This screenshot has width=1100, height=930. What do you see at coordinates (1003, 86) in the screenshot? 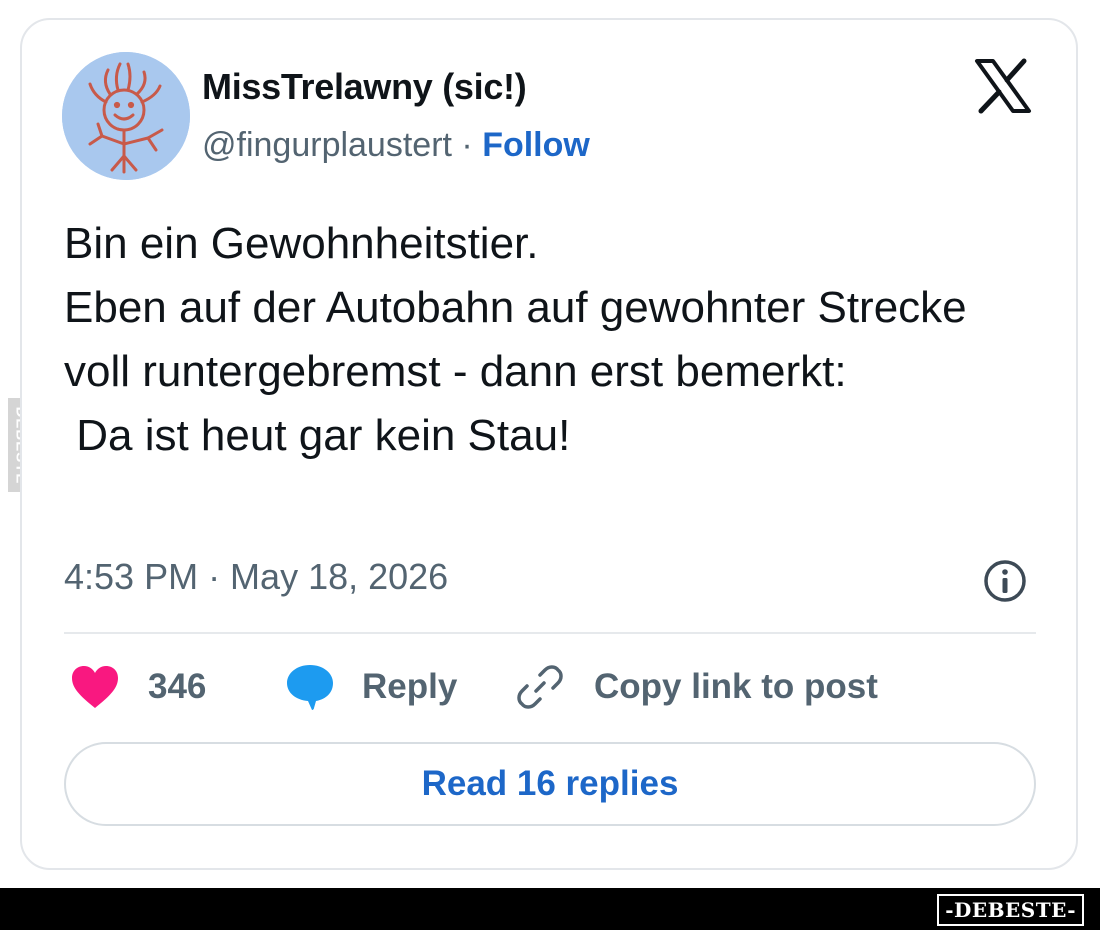
I see `x-logo-icon` at bounding box center [1003, 86].